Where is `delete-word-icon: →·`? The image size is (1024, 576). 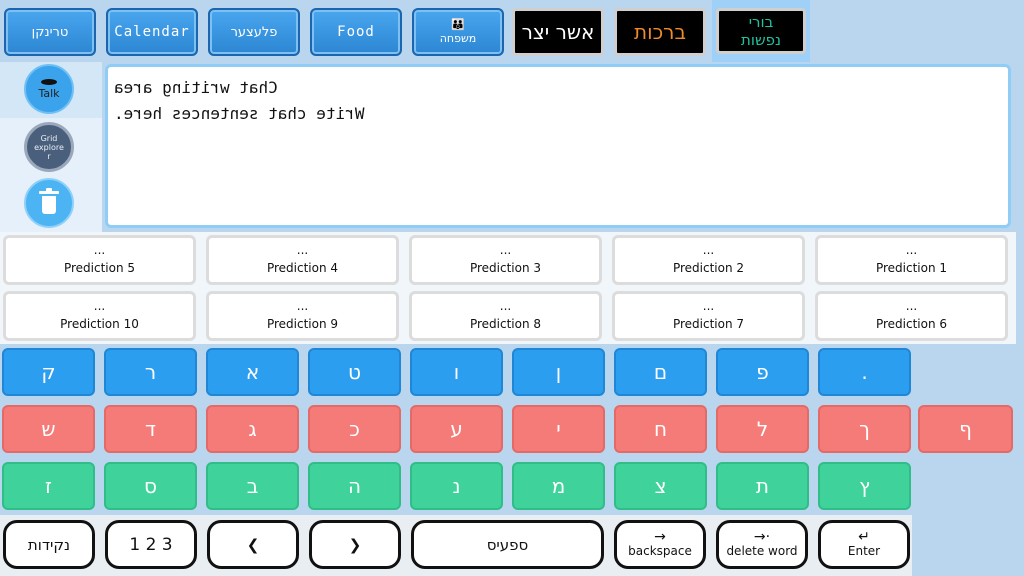
delete-word-icon: →· is located at coordinates (762, 536).